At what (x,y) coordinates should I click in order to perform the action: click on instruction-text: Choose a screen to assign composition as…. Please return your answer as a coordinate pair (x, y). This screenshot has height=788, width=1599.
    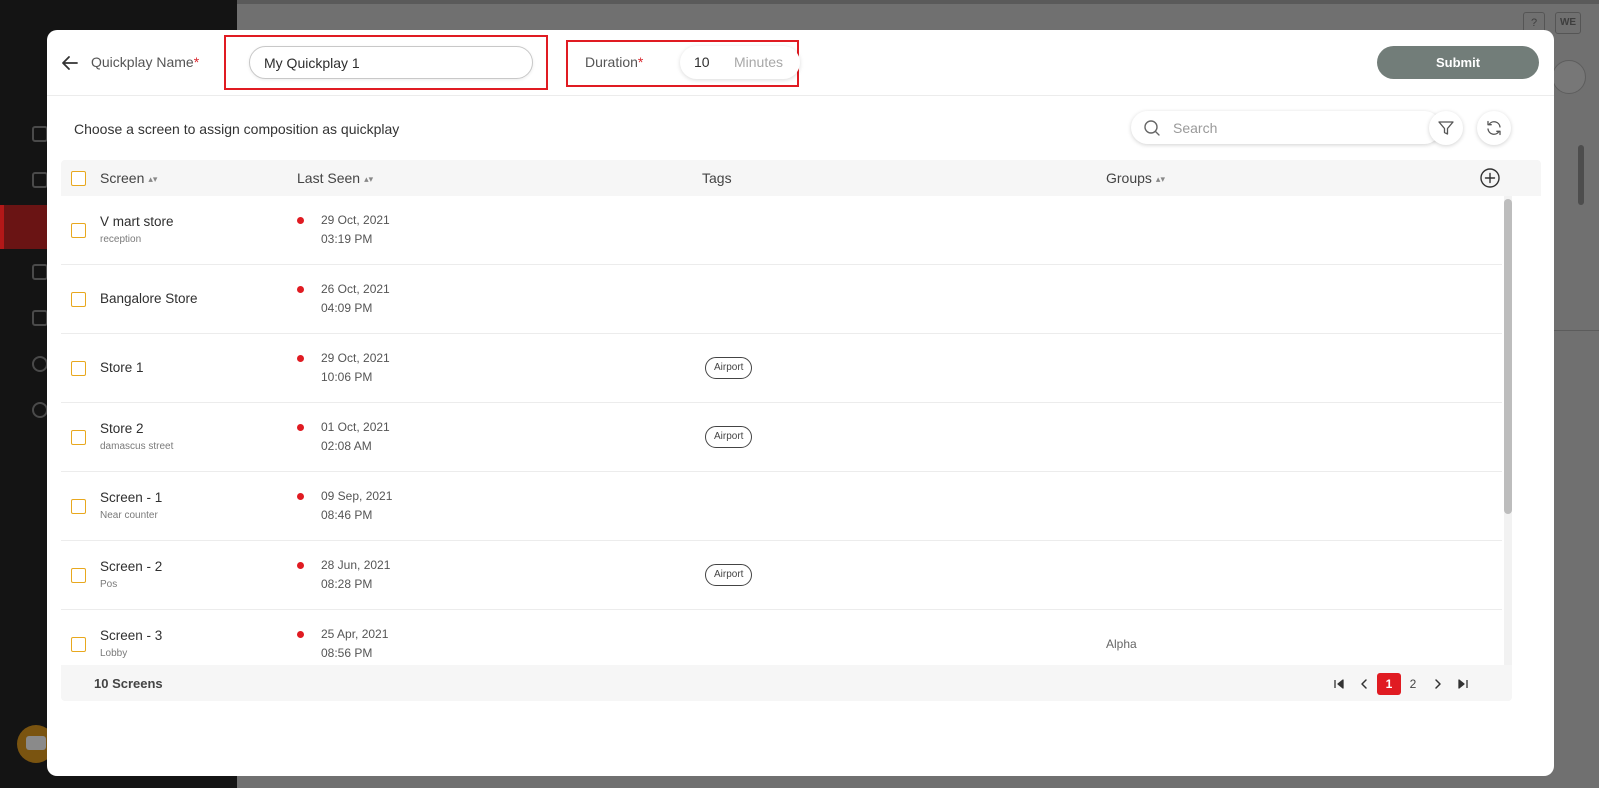
    Looking at the image, I should click on (237, 129).